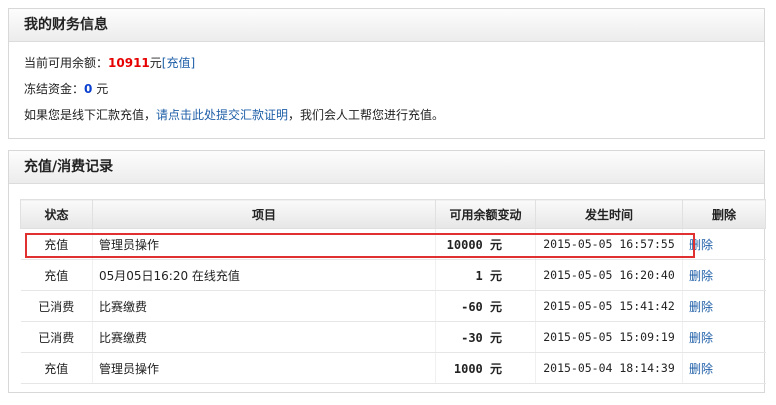 This screenshot has height=405, width=776. What do you see at coordinates (386, 25) in the screenshot?
I see `finance-info-title: 我的财务信息` at bounding box center [386, 25].